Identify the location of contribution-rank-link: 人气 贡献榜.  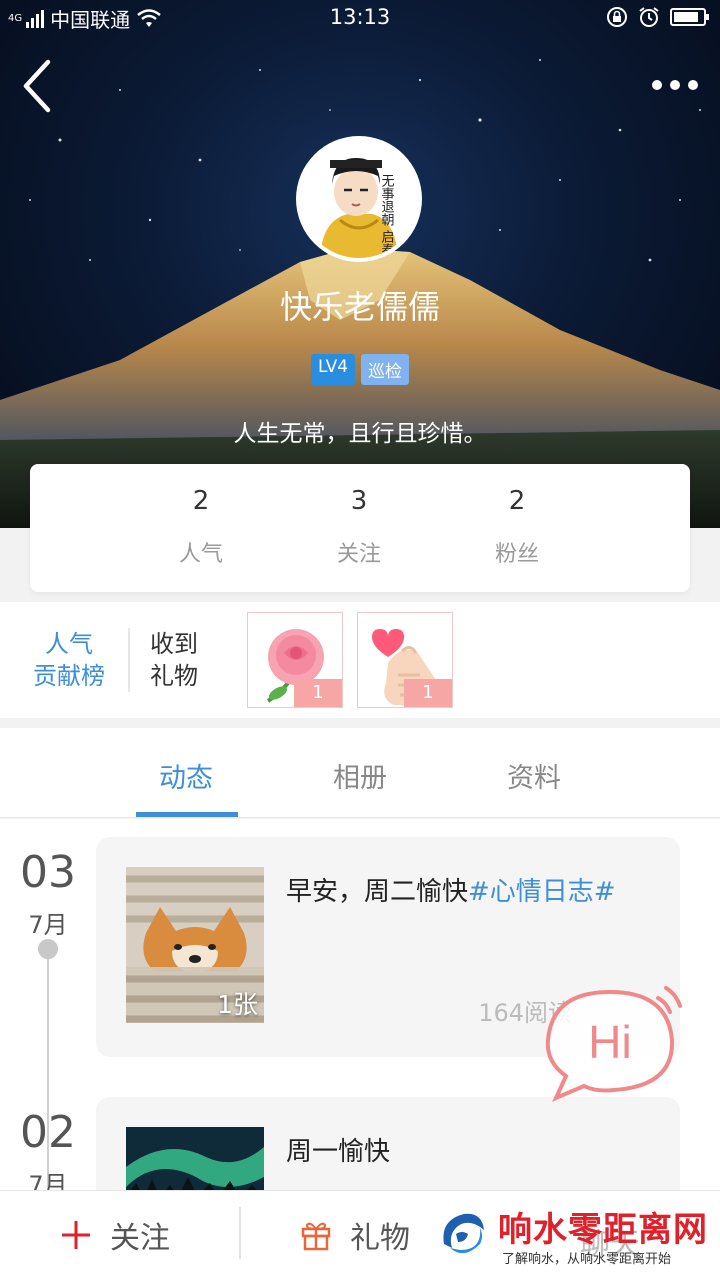
(69, 660).